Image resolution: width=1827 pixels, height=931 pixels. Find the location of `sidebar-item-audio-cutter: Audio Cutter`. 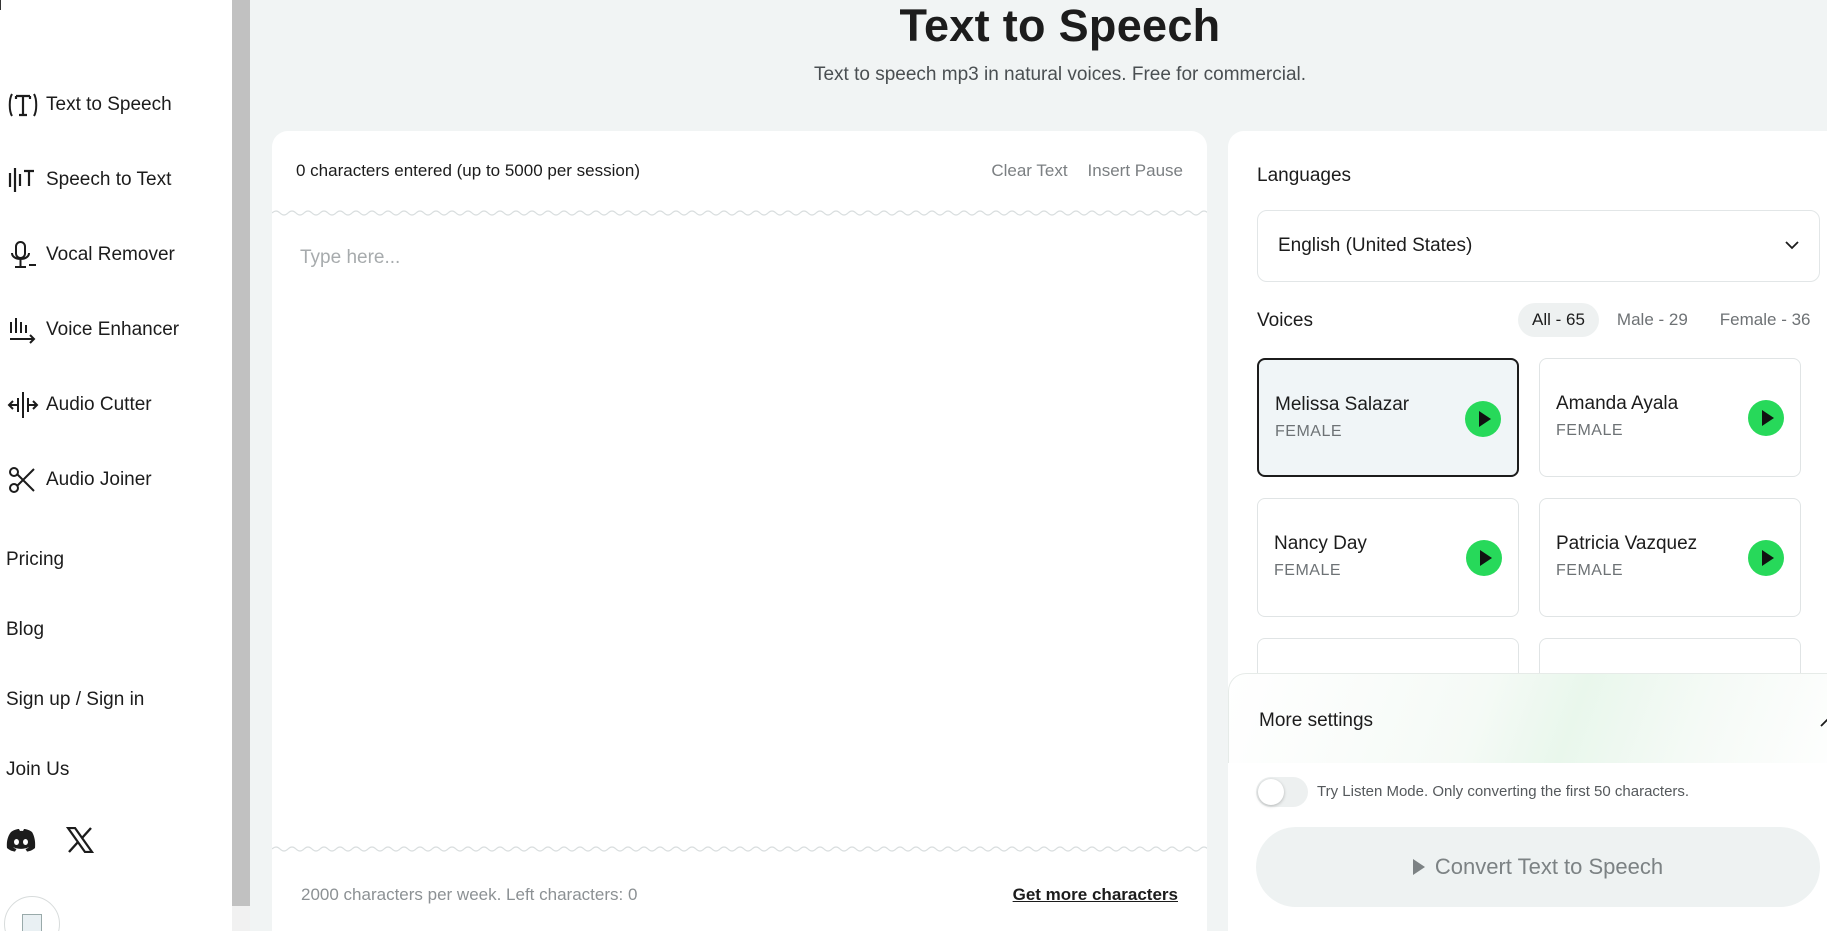

sidebar-item-audio-cutter: Audio Cutter is located at coordinates (79, 405).